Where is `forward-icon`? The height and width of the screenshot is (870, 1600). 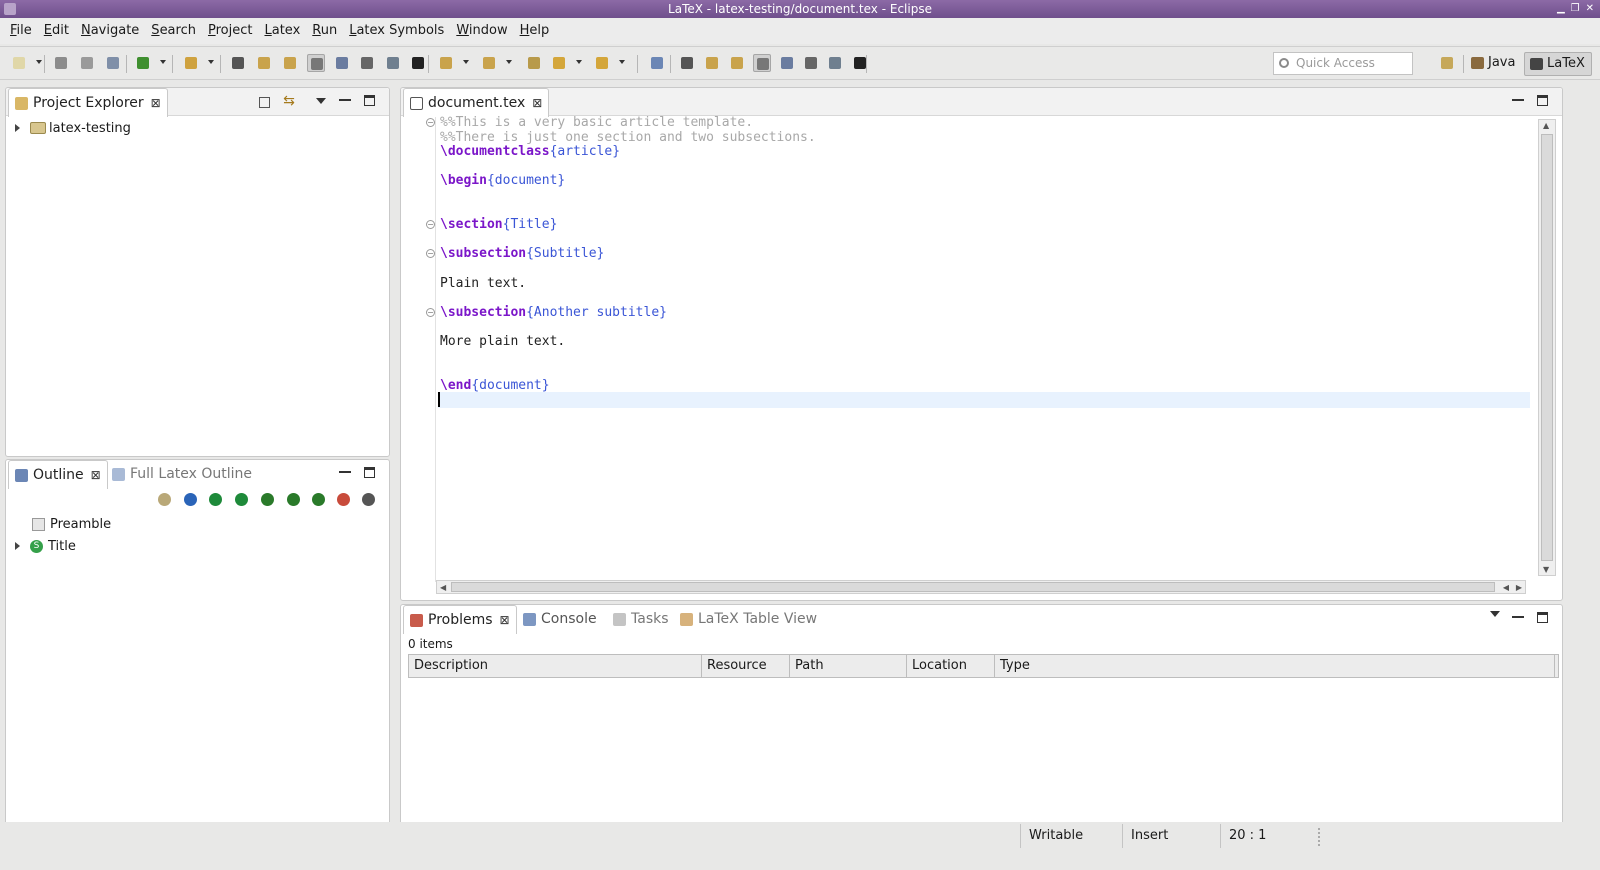
forward-icon is located at coordinates (602, 63).